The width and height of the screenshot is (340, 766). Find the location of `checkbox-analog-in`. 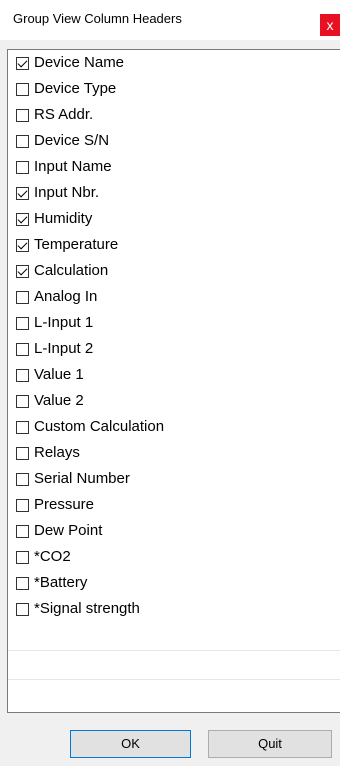

checkbox-analog-in is located at coordinates (22, 297).